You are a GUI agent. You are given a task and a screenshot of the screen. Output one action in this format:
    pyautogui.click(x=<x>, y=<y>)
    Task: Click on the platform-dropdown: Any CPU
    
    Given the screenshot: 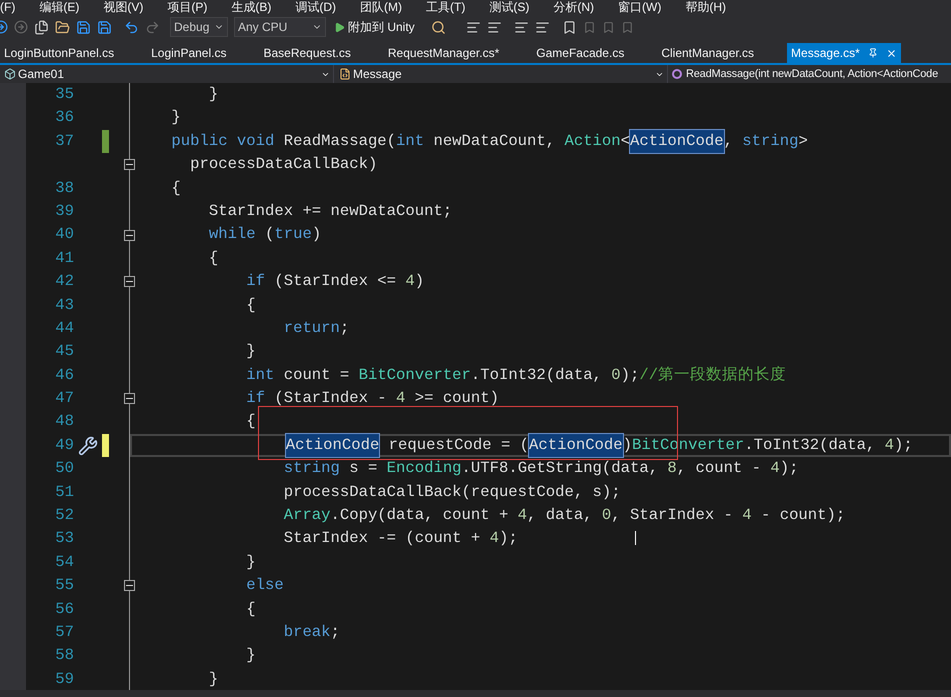 What is the action you would take?
    pyautogui.click(x=280, y=27)
    